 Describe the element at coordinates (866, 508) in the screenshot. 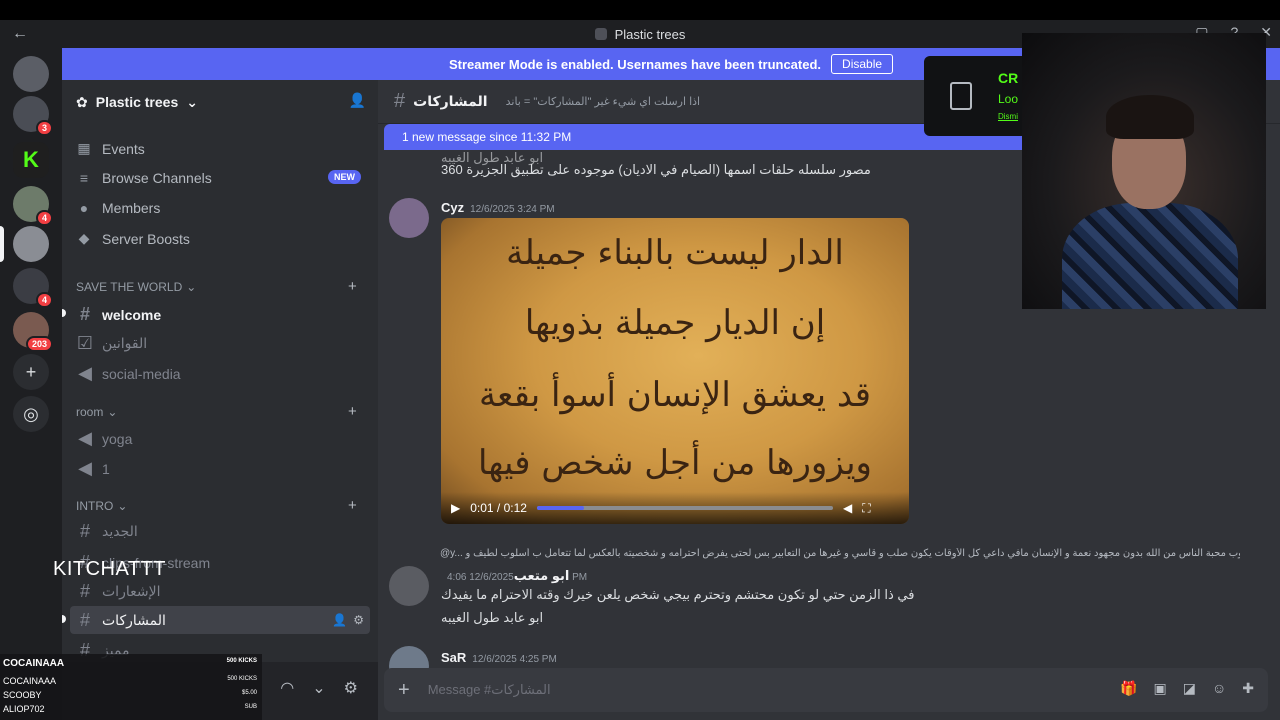

I see `fullscreen-icon: ⛶` at that location.